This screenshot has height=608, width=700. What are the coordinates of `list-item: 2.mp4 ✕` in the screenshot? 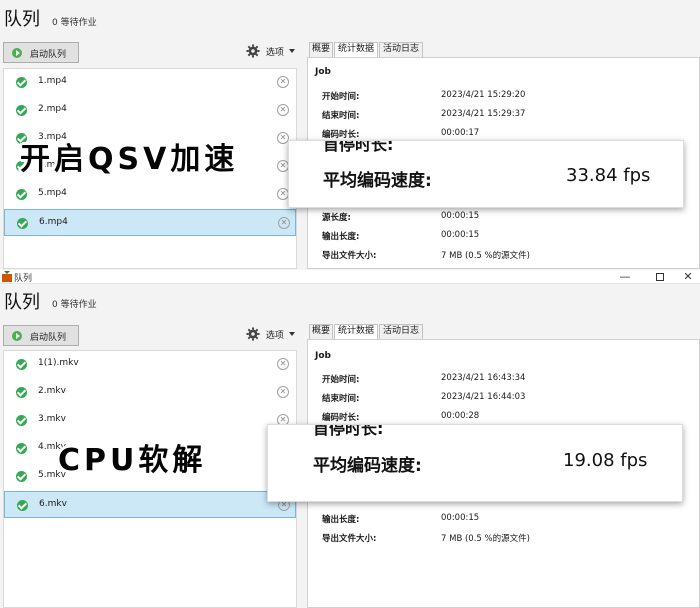 It's located at (150, 110).